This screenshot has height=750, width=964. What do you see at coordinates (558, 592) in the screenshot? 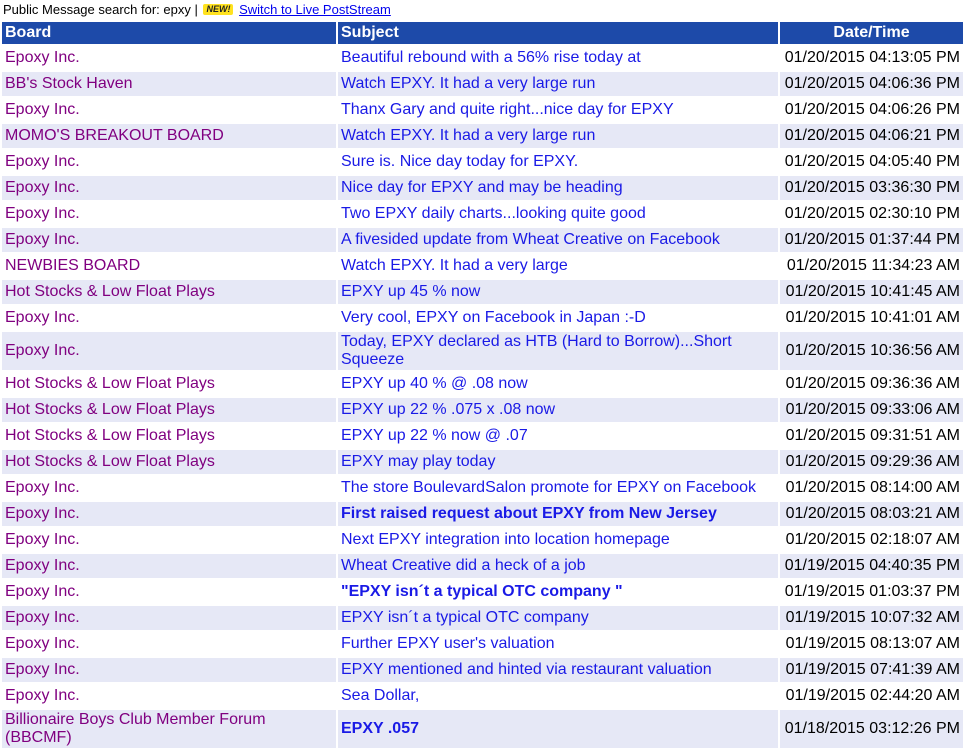
I see `subject-link: "EPXY isn´t a typical OTC company "` at bounding box center [558, 592].